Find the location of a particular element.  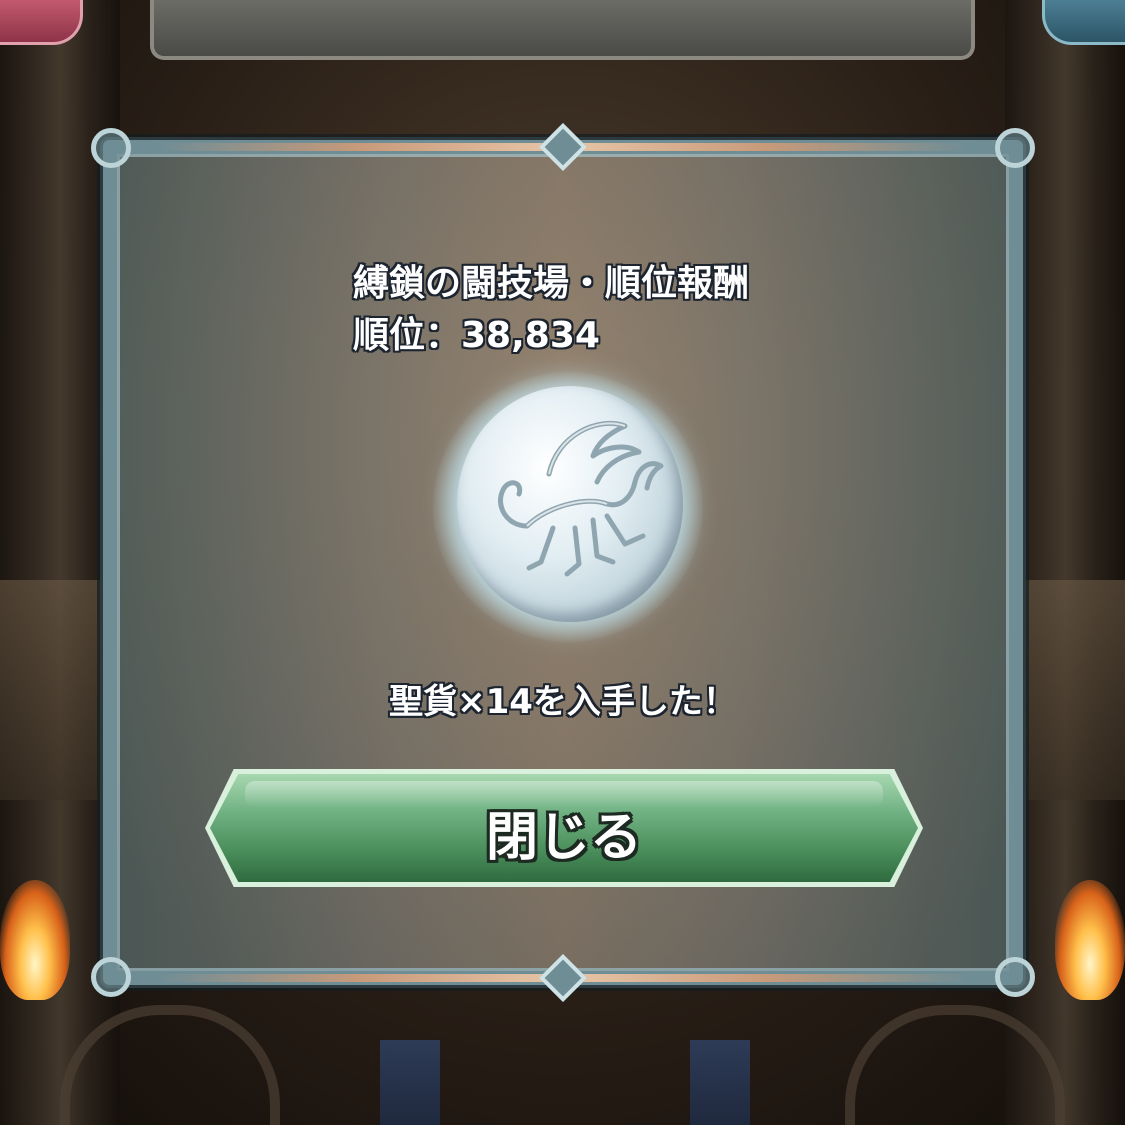

obtained-message: 聖貨×14を入手した！ is located at coordinates (563, 702).